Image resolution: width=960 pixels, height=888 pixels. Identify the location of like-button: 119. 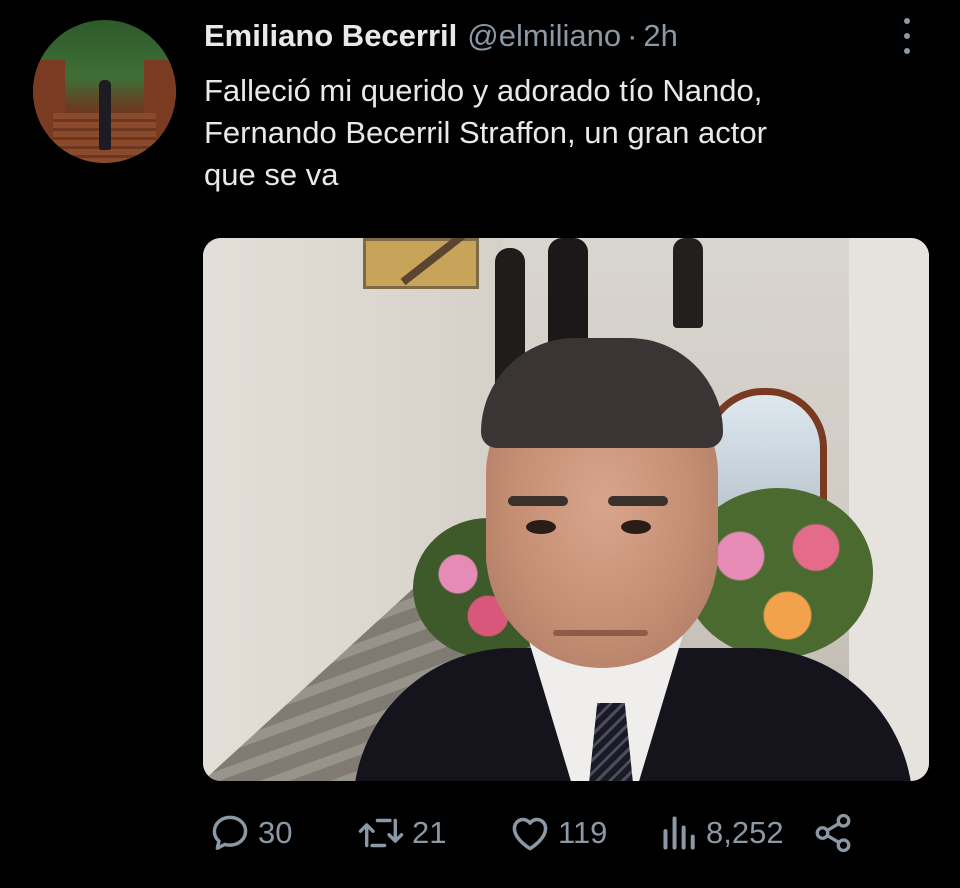
(557, 833).